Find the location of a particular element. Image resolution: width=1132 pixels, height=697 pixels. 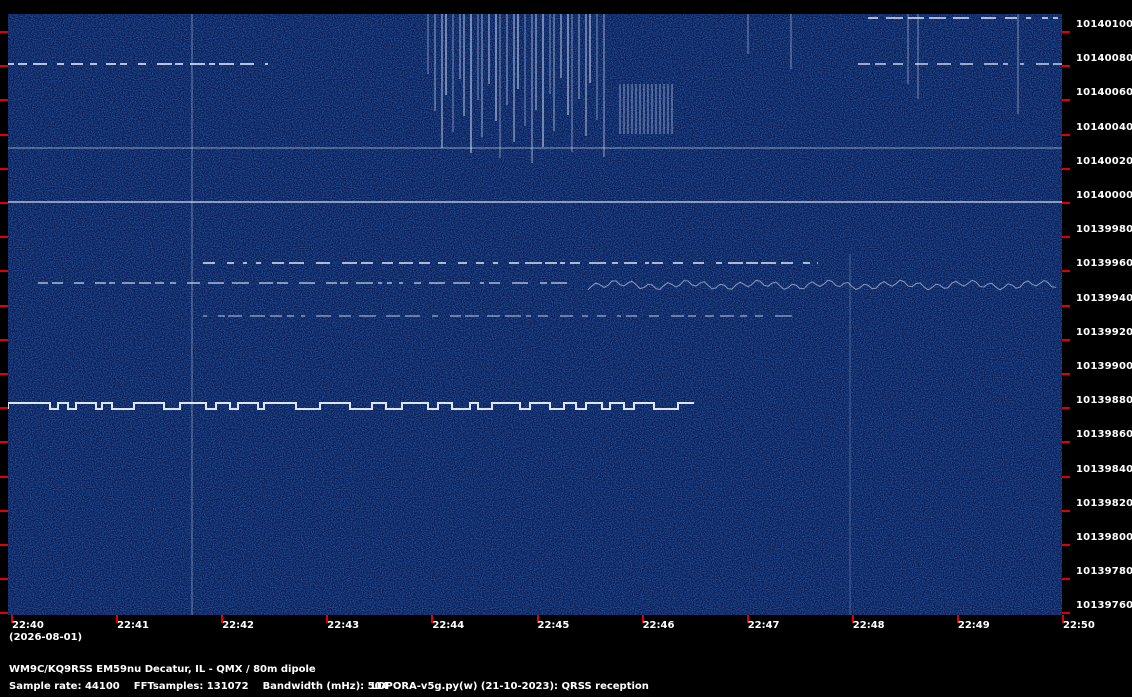

time-label: 22:43 is located at coordinates (343, 625).